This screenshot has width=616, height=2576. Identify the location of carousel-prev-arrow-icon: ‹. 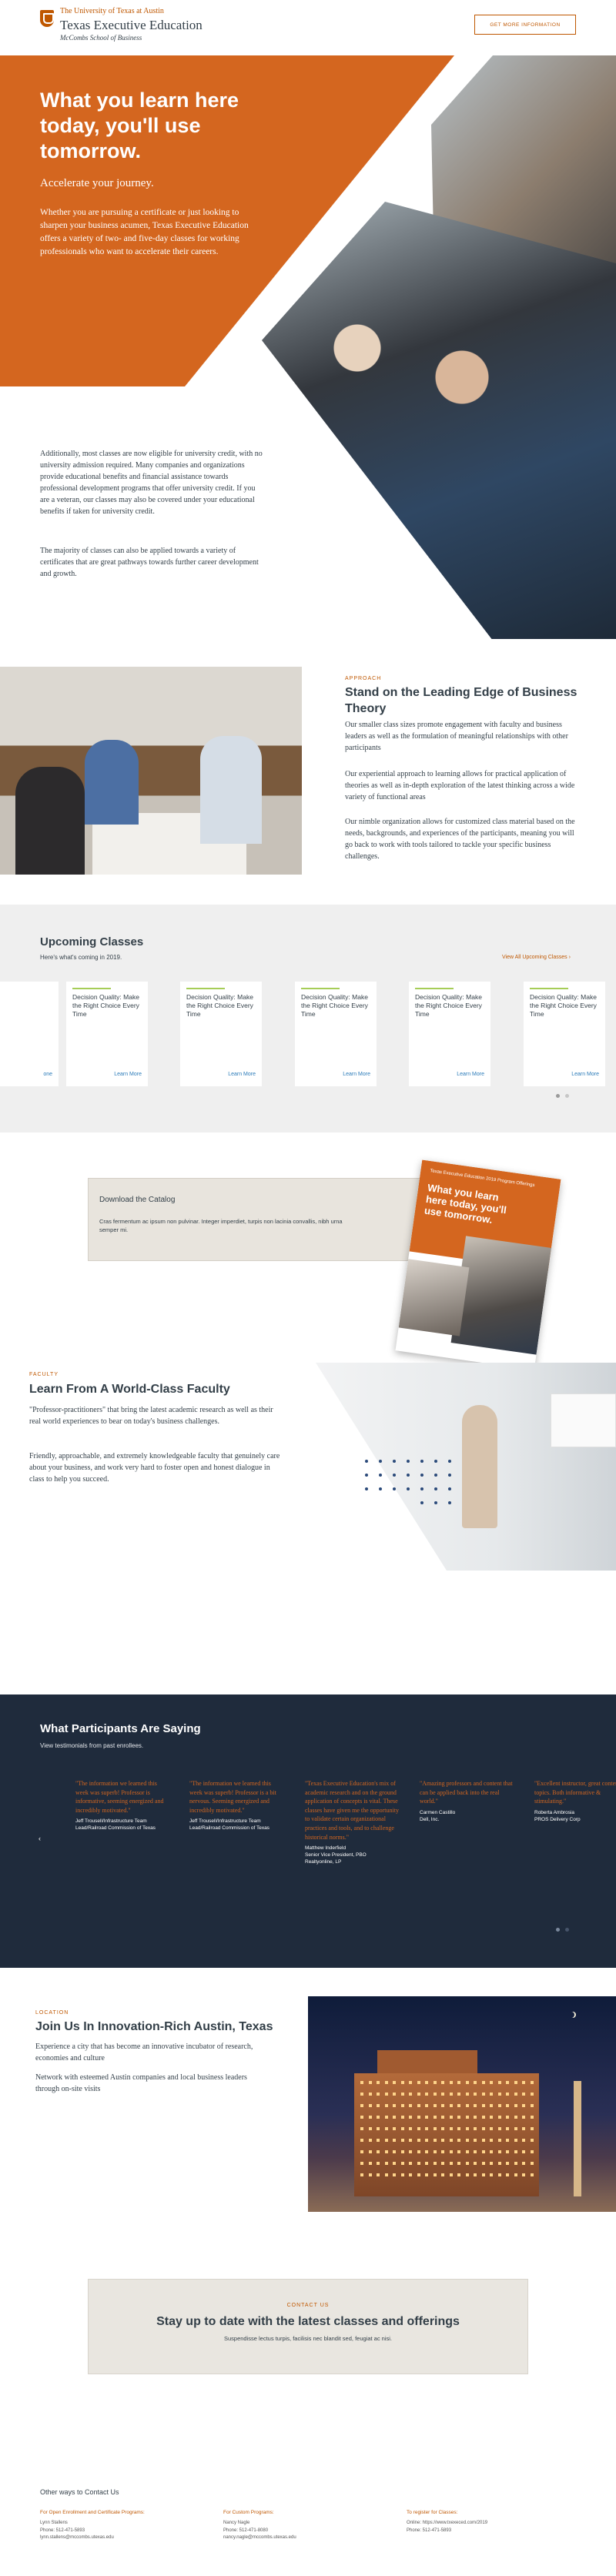
(39, 1839).